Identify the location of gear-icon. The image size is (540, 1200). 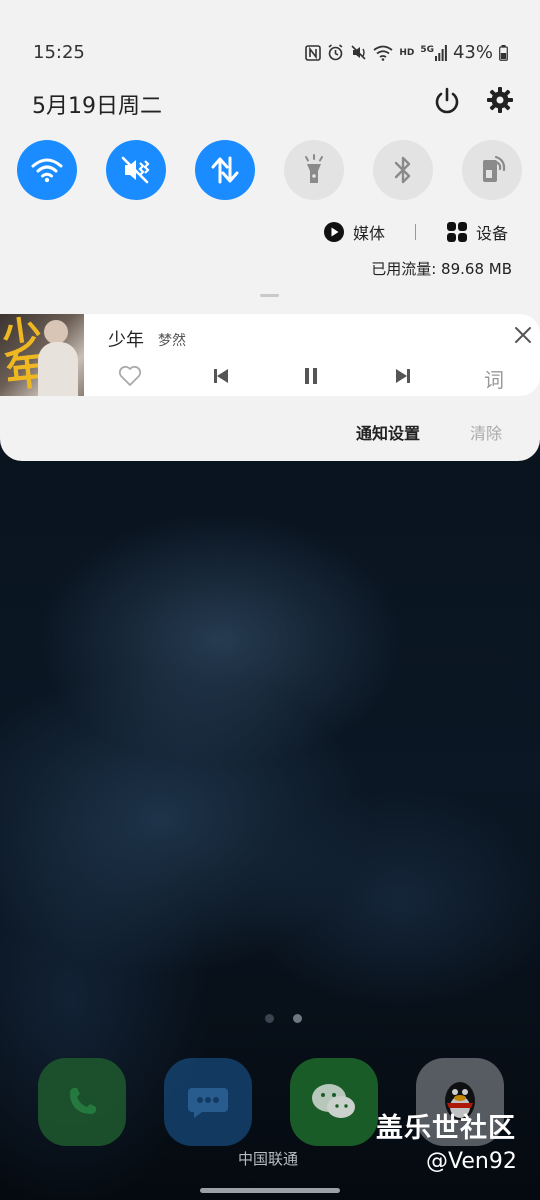
(500, 100).